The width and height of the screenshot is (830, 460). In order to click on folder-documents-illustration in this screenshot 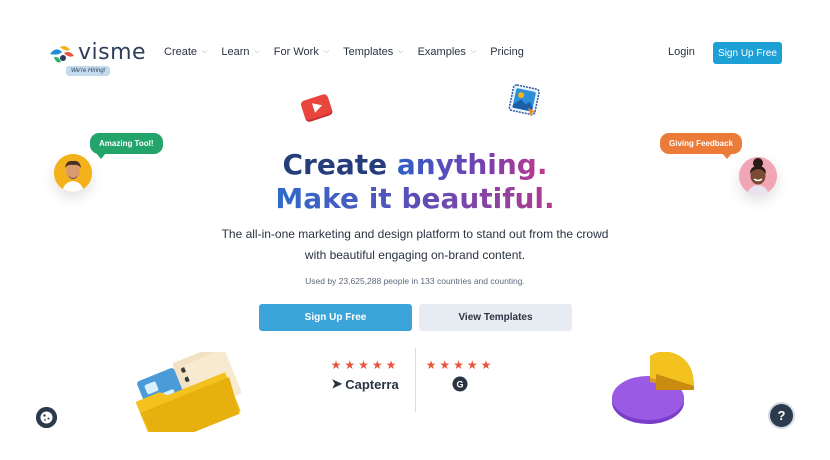, I will do `click(188, 392)`.